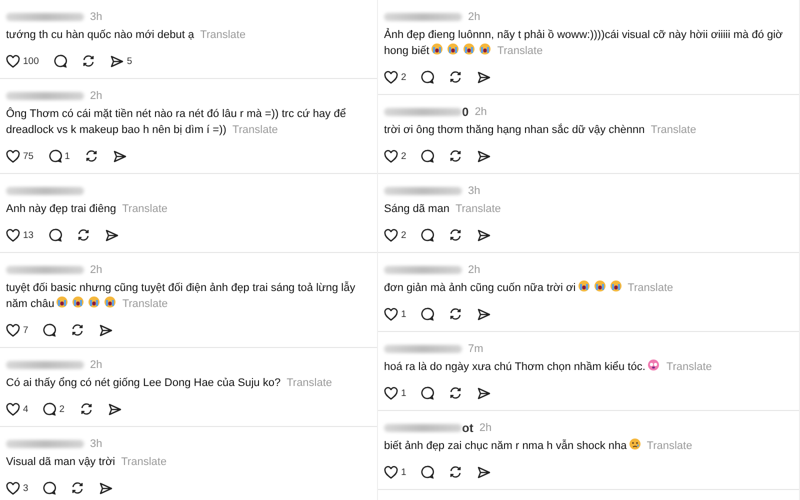  I want to click on username-fragment: 0, so click(465, 111).